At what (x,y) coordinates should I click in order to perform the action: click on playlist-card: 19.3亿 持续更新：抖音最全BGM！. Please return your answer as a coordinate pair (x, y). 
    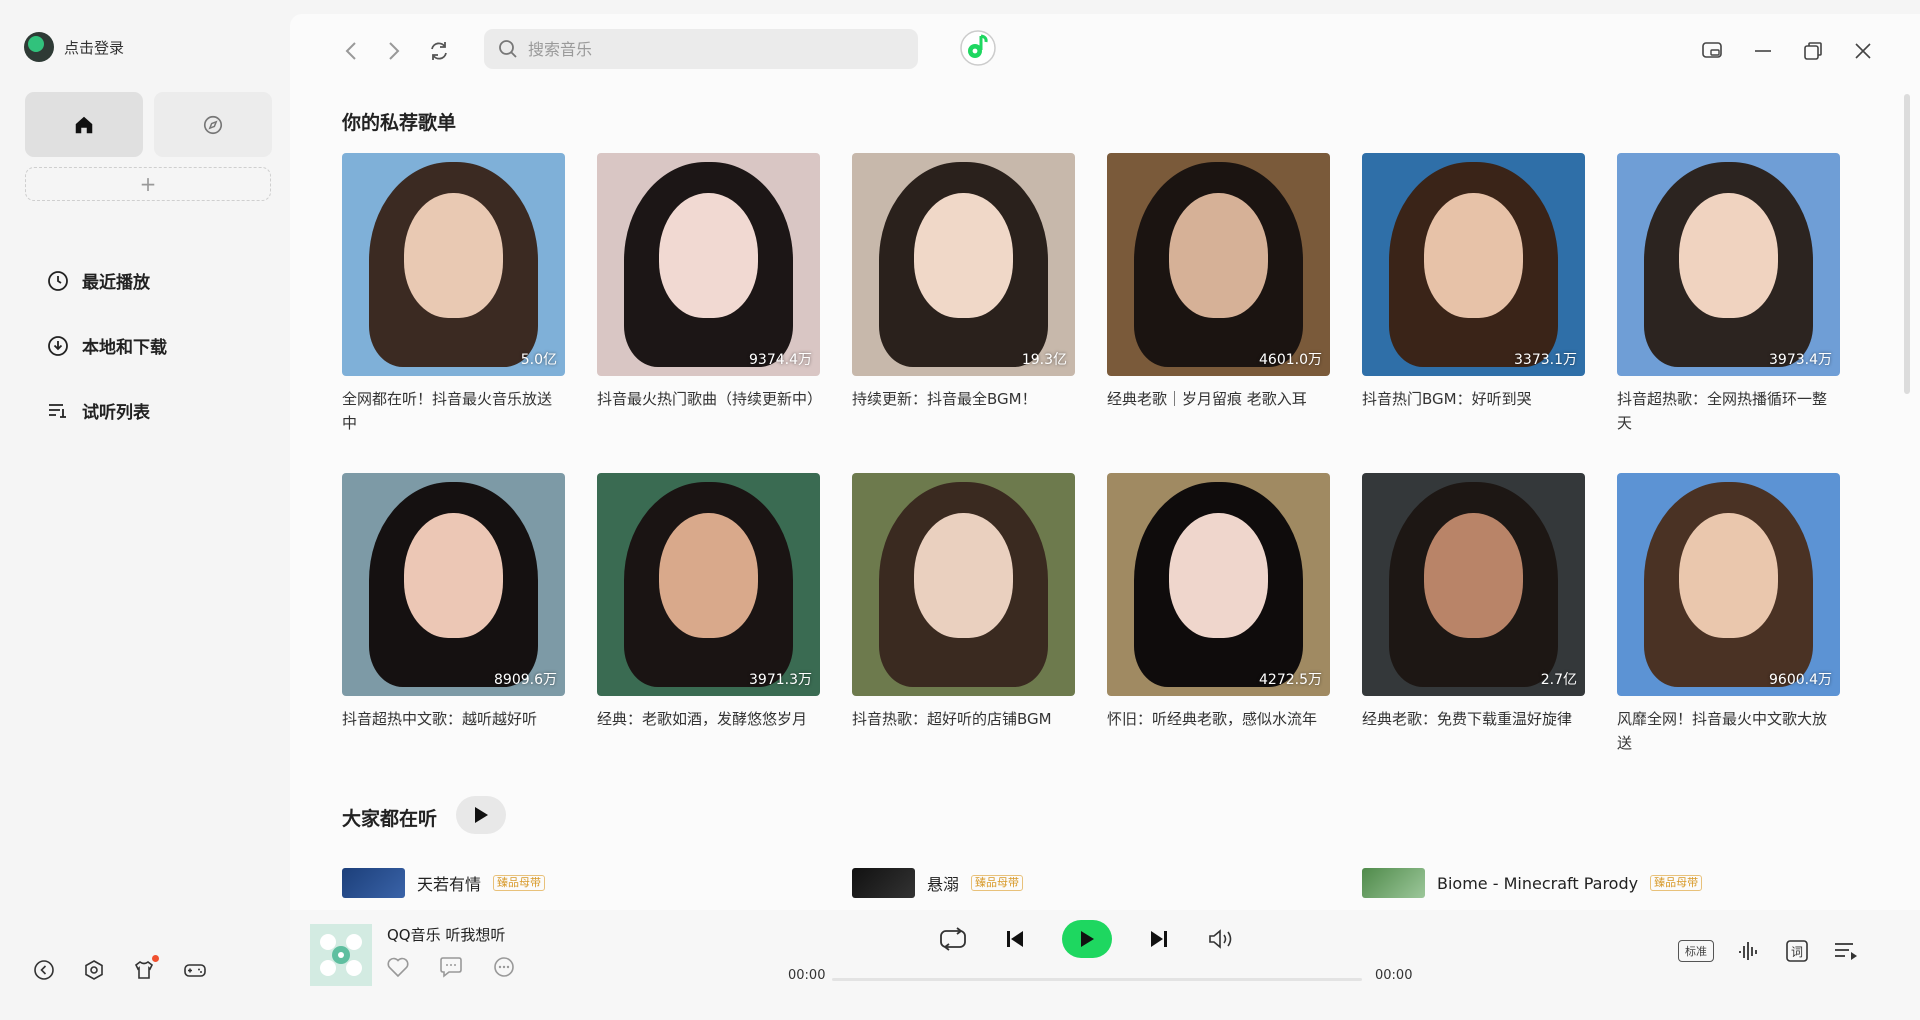
    Looking at the image, I should click on (963, 313).